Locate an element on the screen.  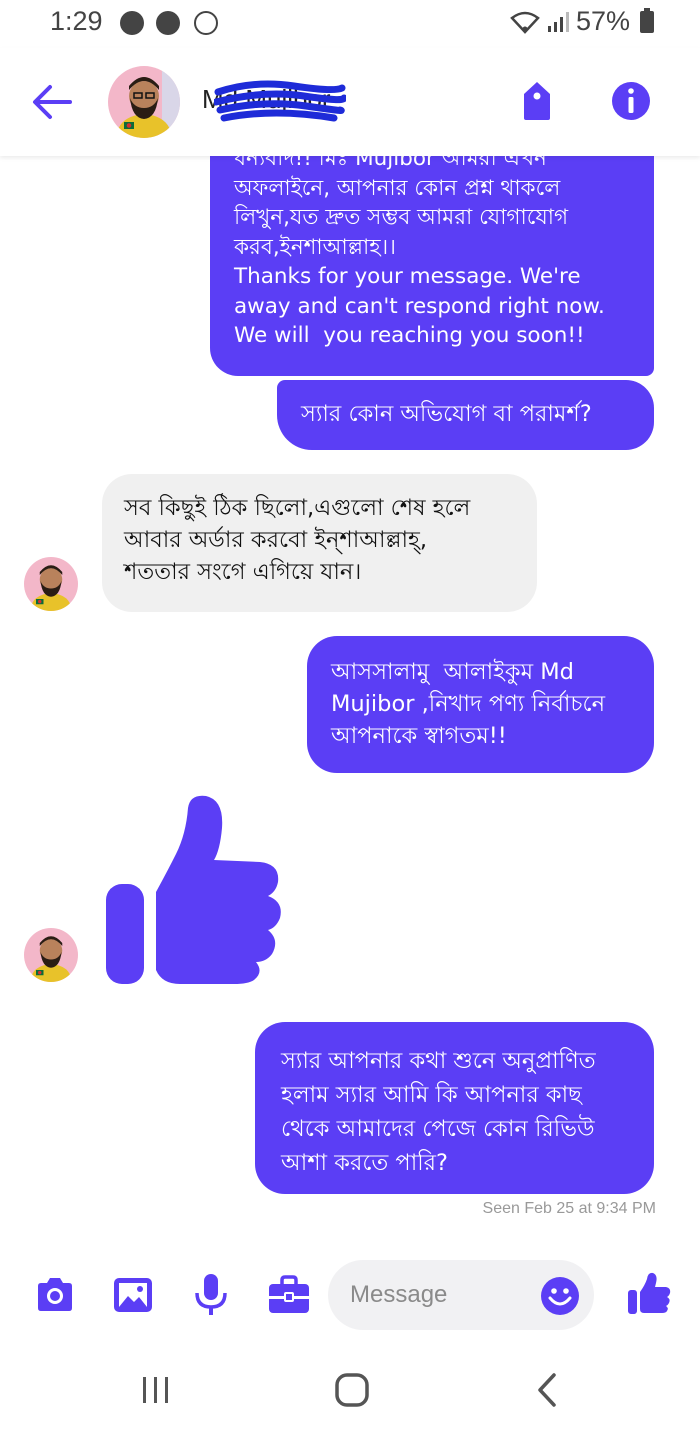
status-time: 1:29 is located at coordinates (76, 21).